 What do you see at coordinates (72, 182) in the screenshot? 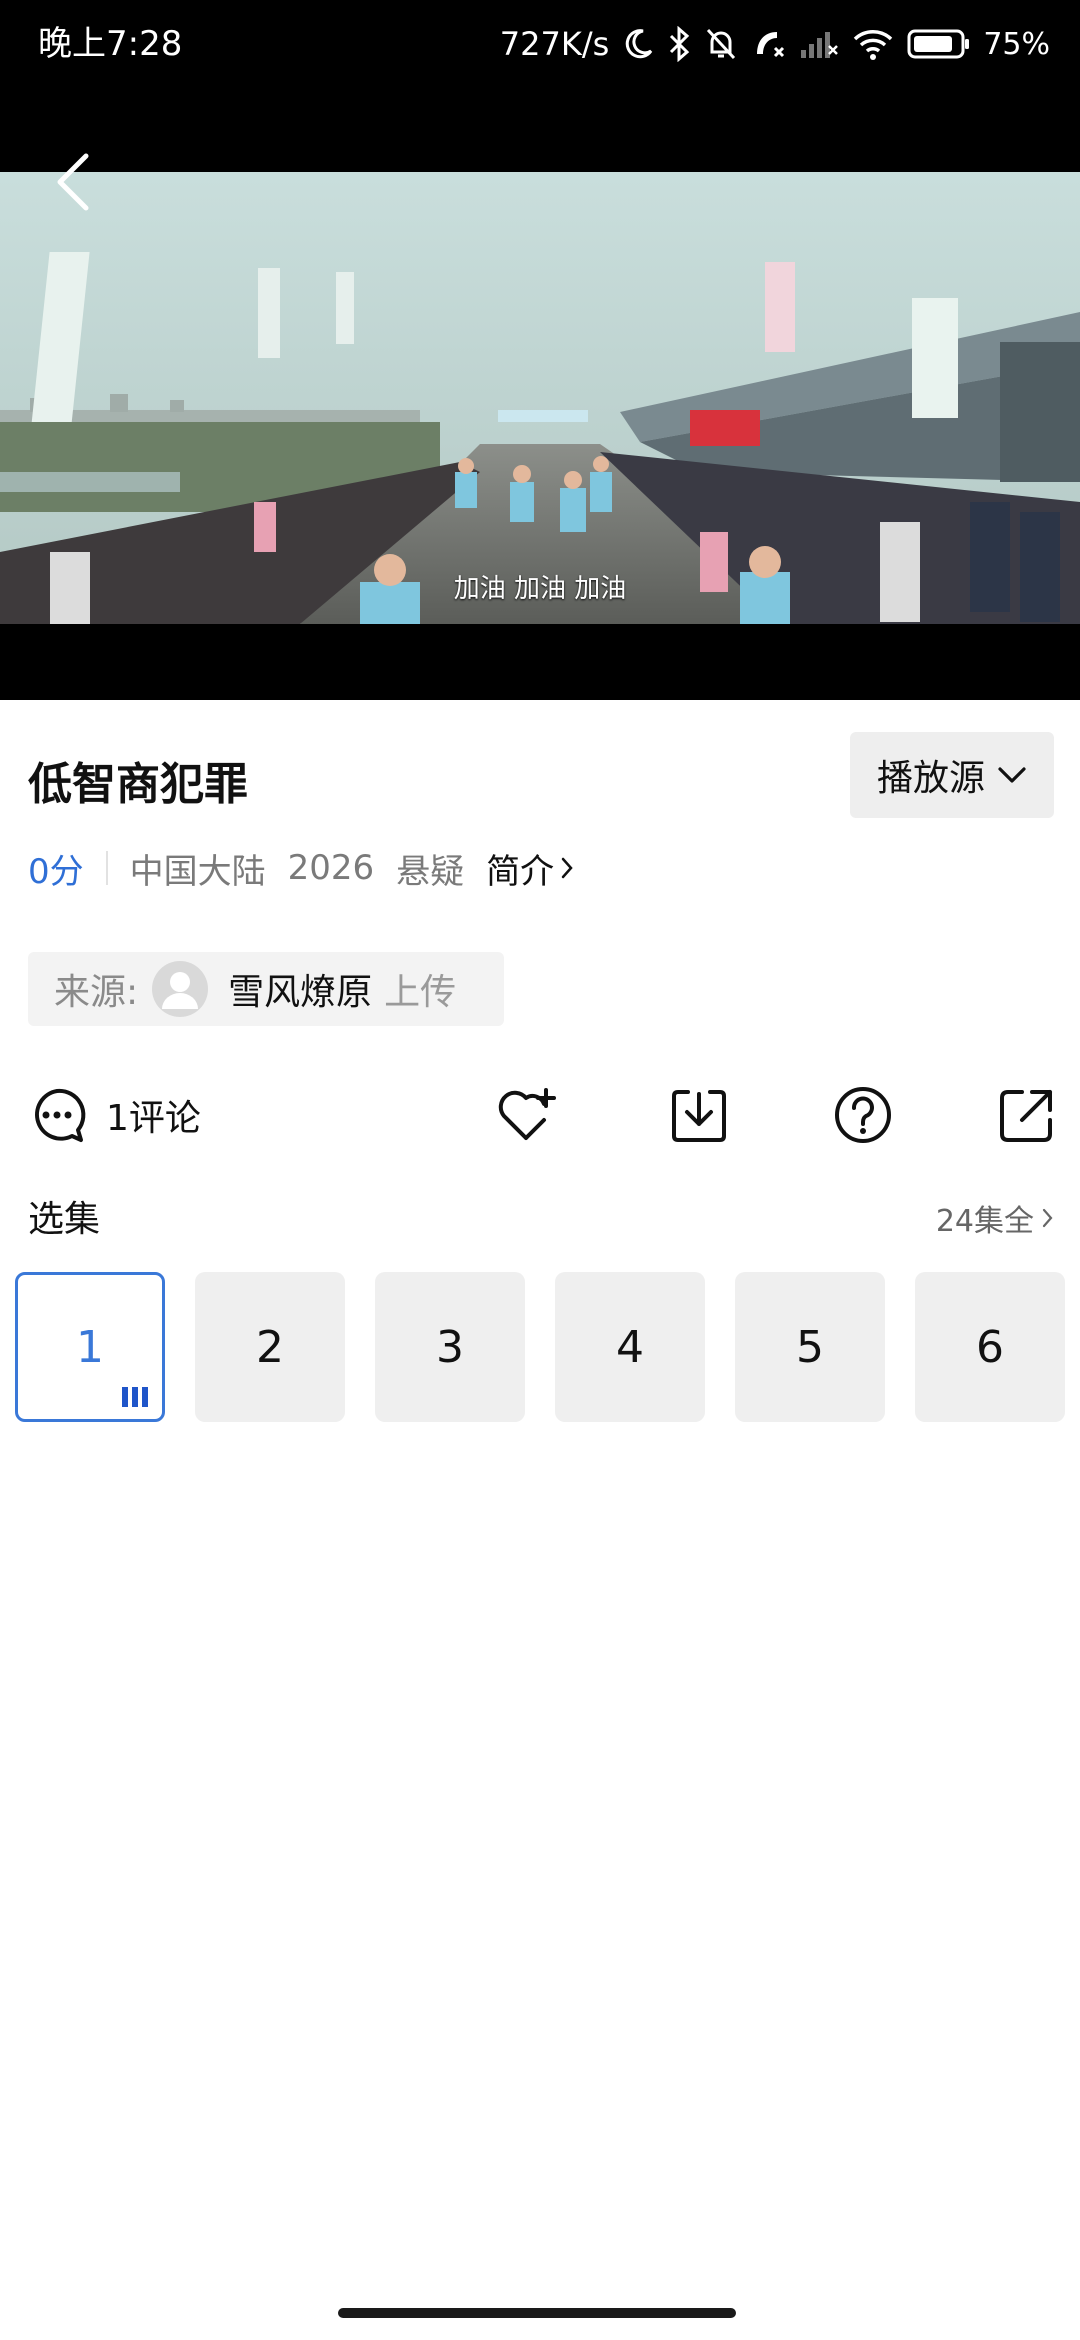
I see `back-arrow-icon` at bounding box center [72, 182].